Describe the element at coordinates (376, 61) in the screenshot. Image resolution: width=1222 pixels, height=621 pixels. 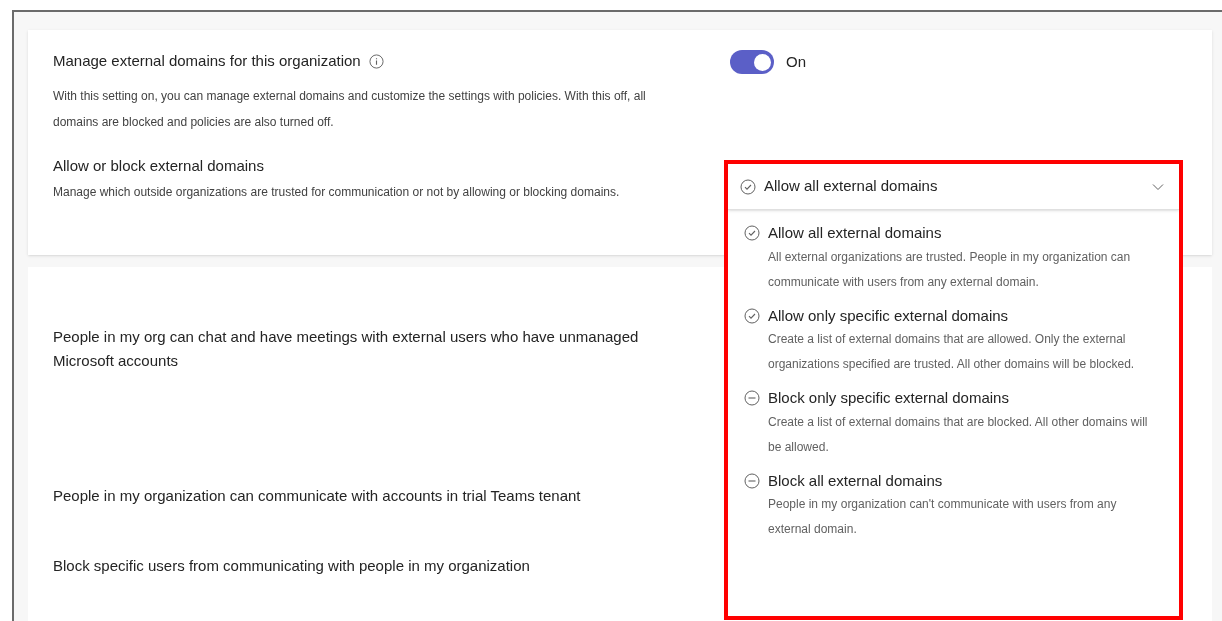
I see `info-icon` at that location.